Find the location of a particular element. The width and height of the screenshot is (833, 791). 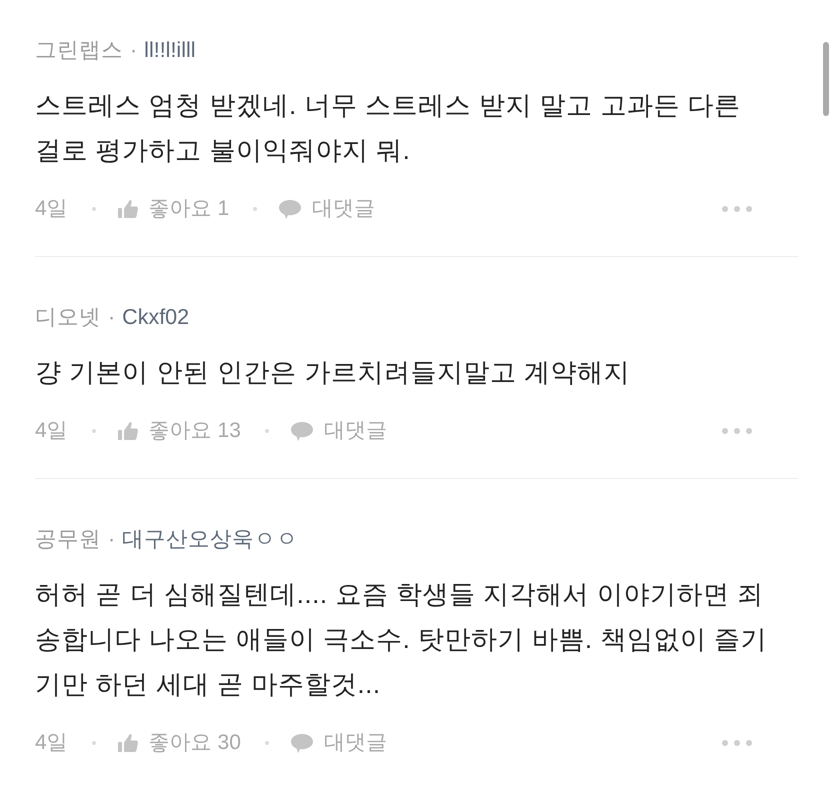

like-button: 좋아요 1 is located at coordinates (174, 209).